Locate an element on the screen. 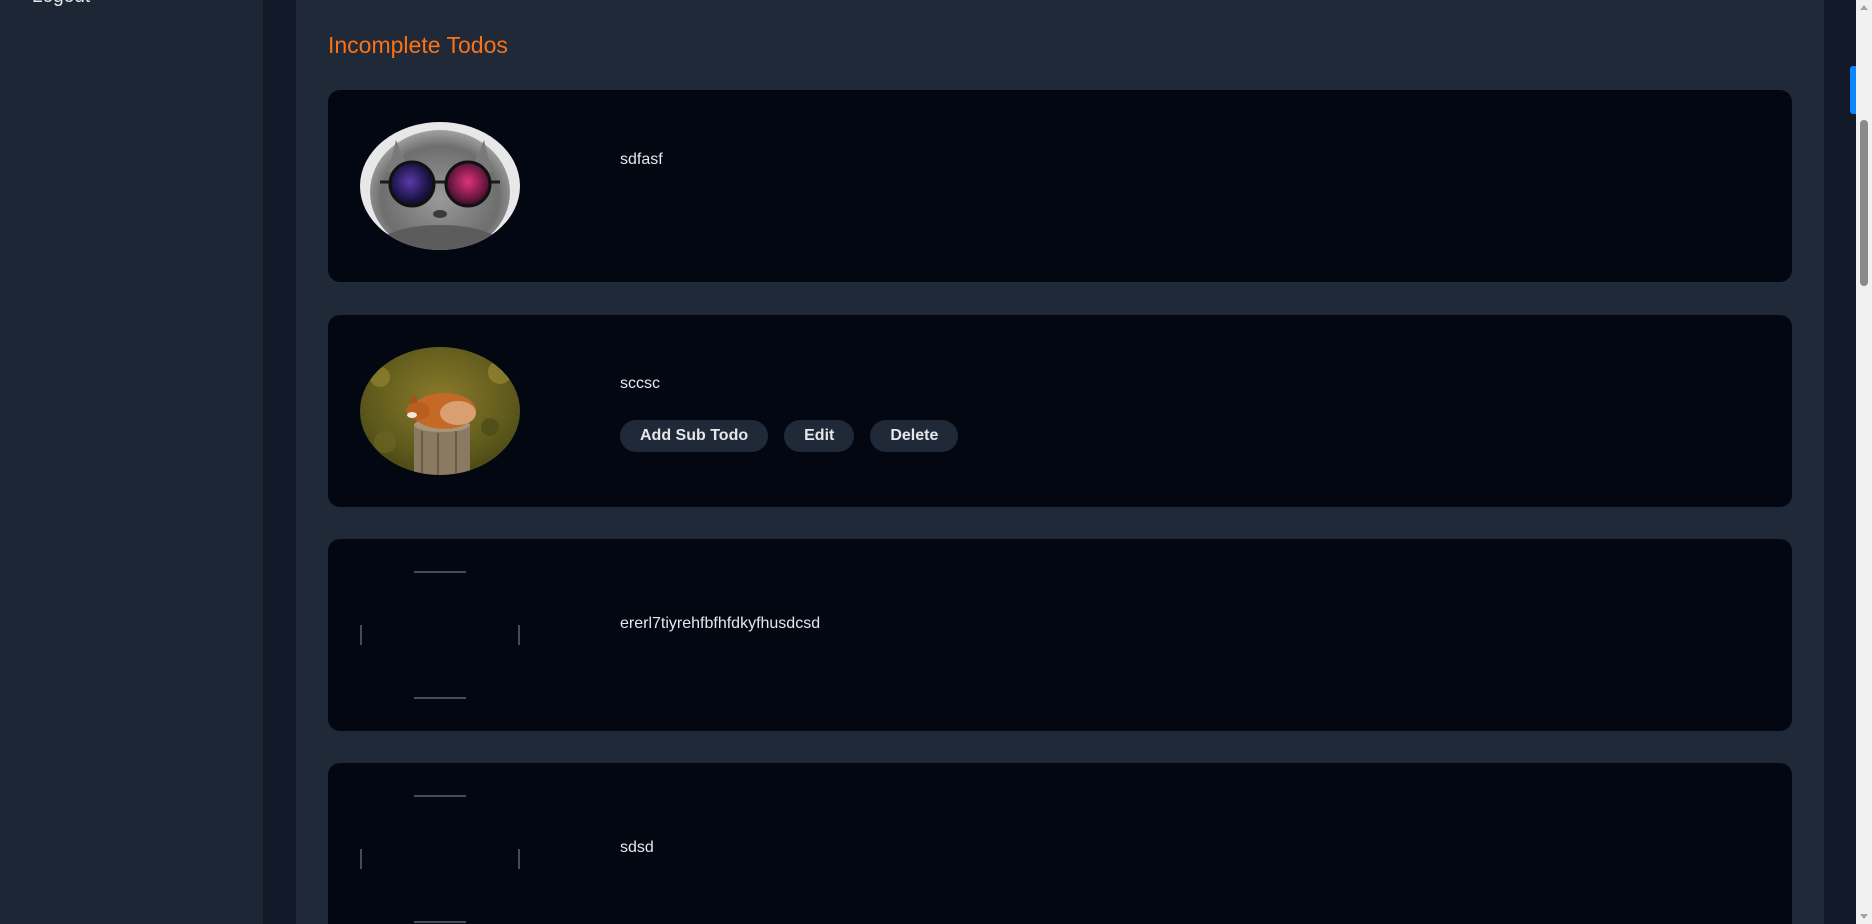 The image size is (1872, 924). section-title: Incomplete Todos is located at coordinates (418, 45).